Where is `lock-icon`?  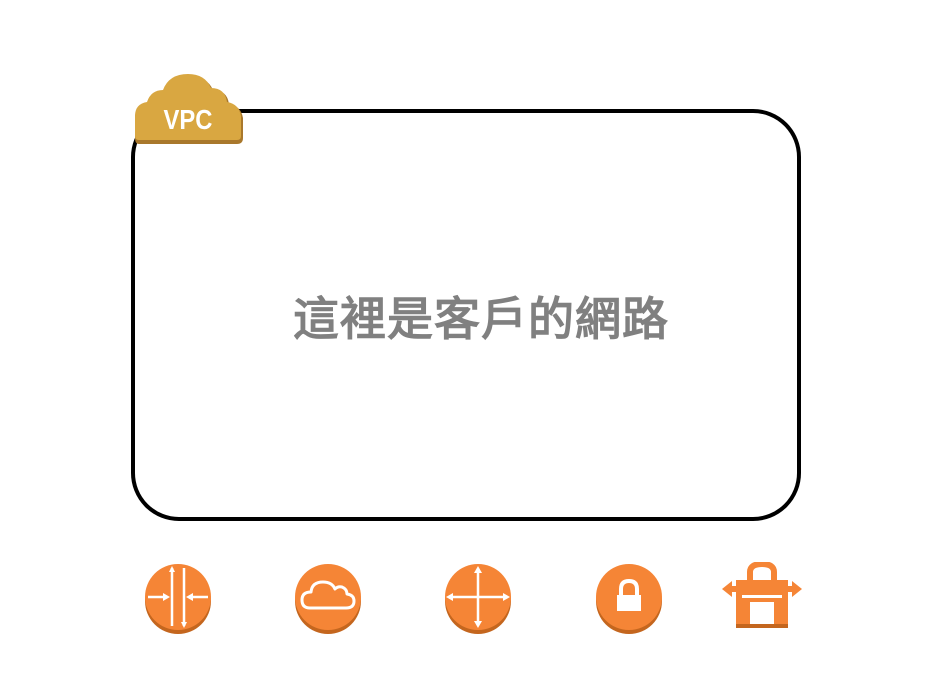 lock-icon is located at coordinates (629, 599).